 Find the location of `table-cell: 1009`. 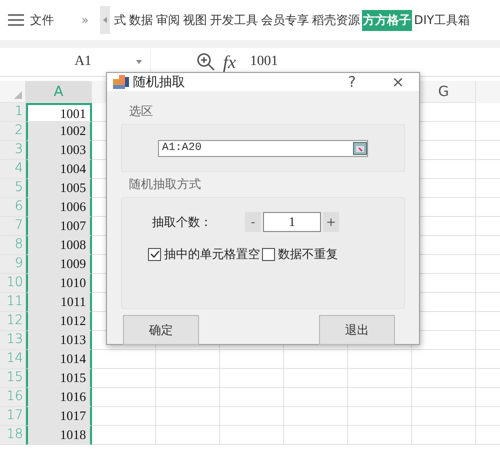

table-cell: 1009 is located at coordinates (59, 264).